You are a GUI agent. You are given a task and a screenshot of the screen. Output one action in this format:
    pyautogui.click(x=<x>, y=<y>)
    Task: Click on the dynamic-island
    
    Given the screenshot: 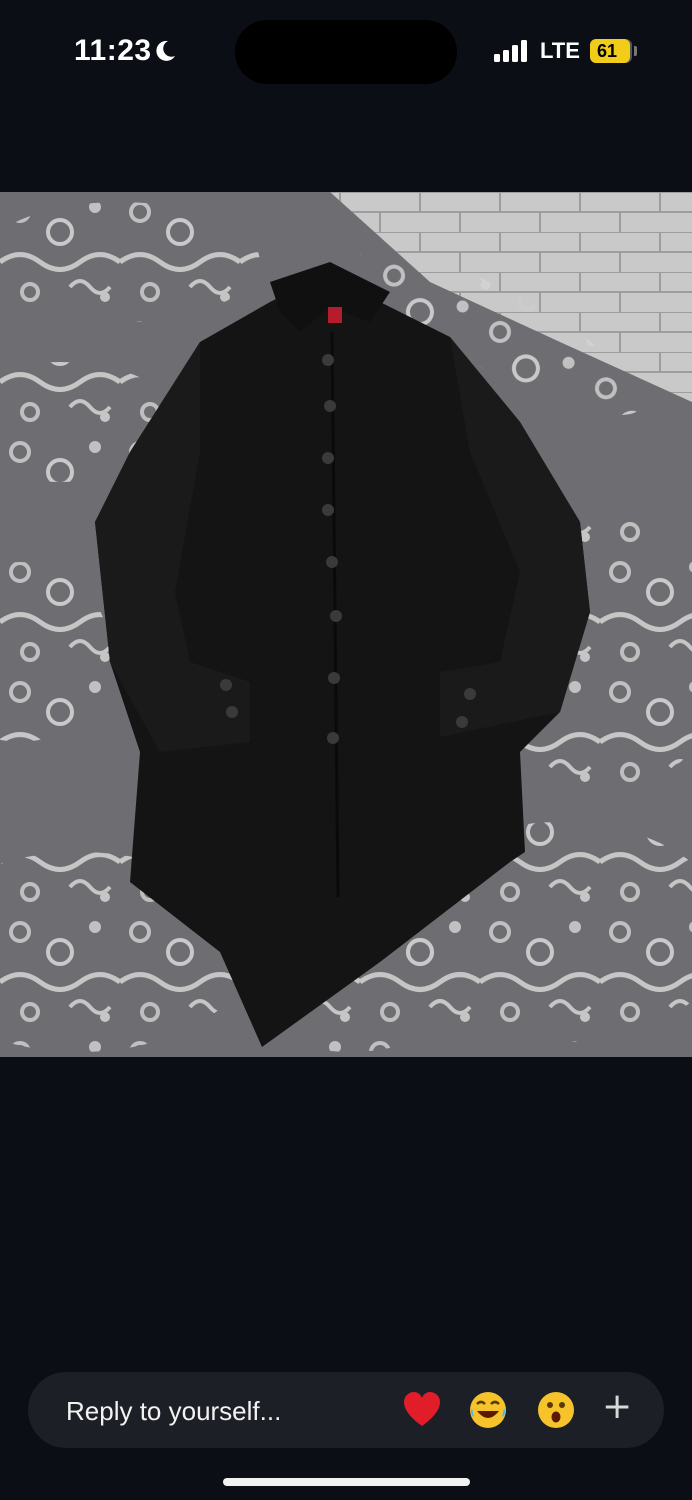 What is the action you would take?
    pyautogui.click(x=346, y=52)
    